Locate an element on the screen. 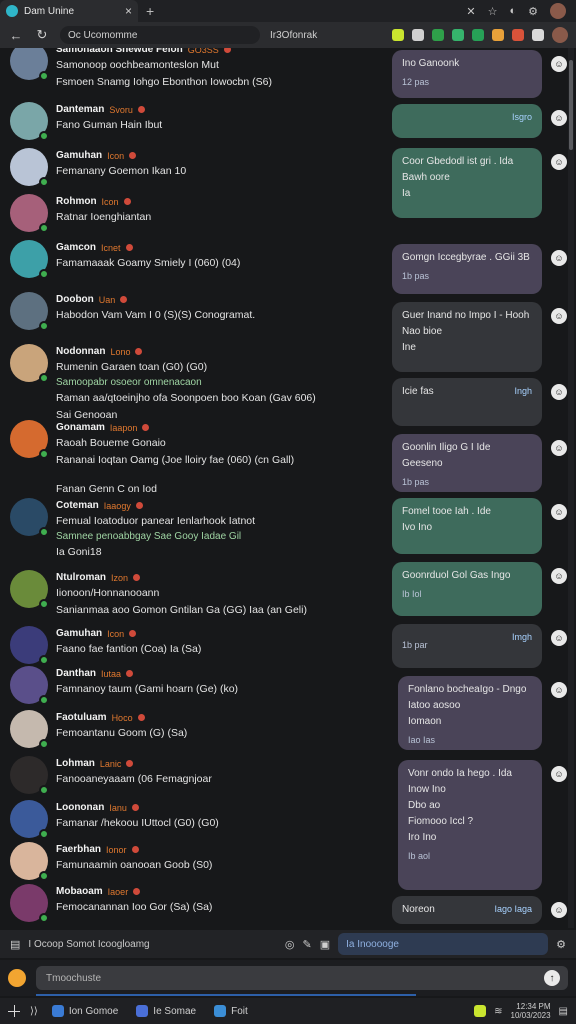 This screenshot has width=576, height=1024. new-tab-icon: + is located at coordinates (150, 11).